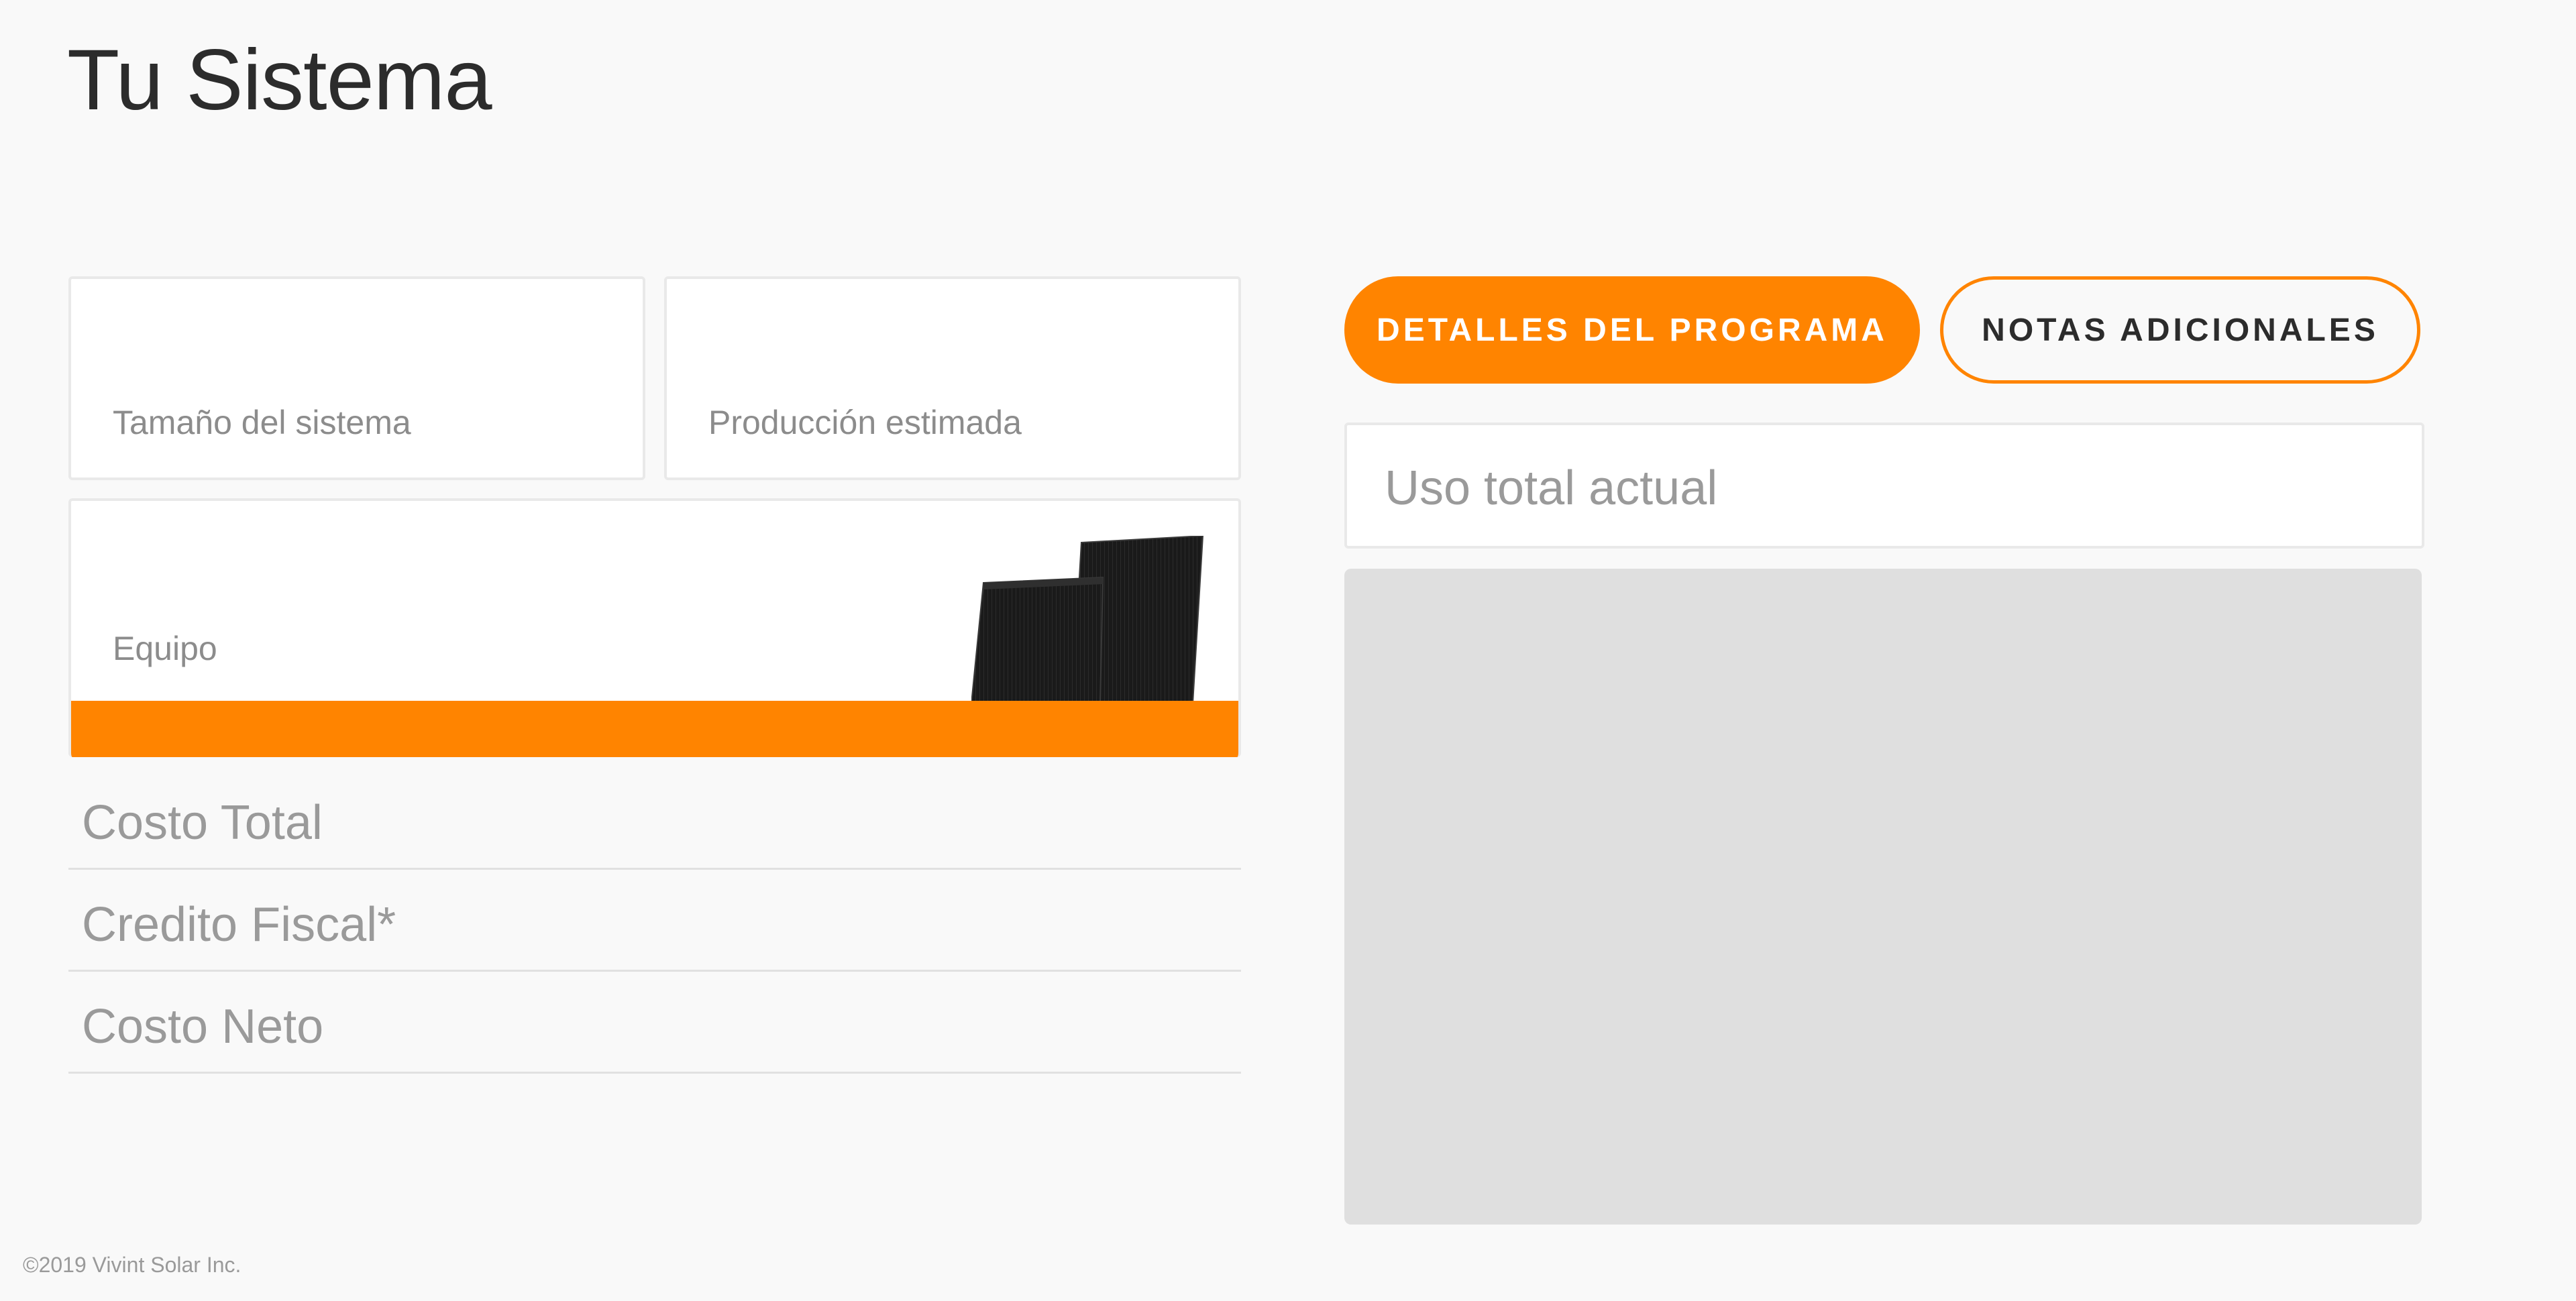  What do you see at coordinates (1632, 330) in the screenshot?
I see `program-details-button: DETALLES DEL PROGRAMA` at bounding box center [1632, 330].